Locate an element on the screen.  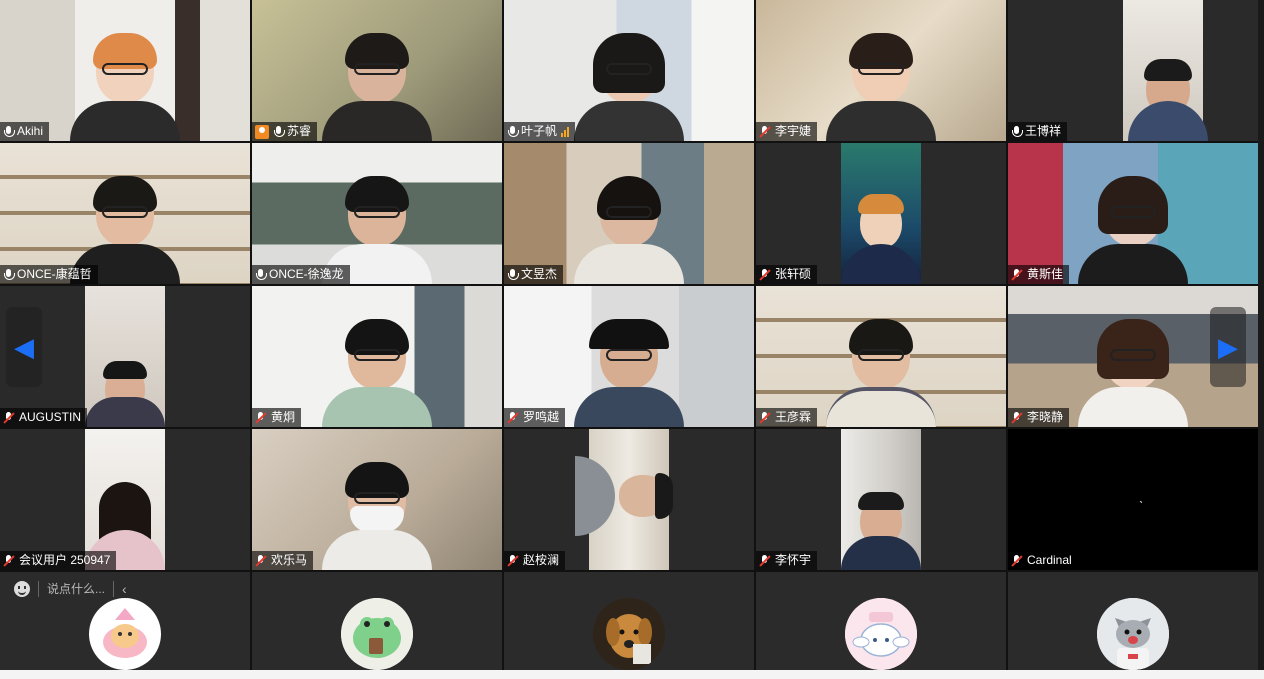
participant-tile: 王彦霖 is located at coordinates (881, 356).